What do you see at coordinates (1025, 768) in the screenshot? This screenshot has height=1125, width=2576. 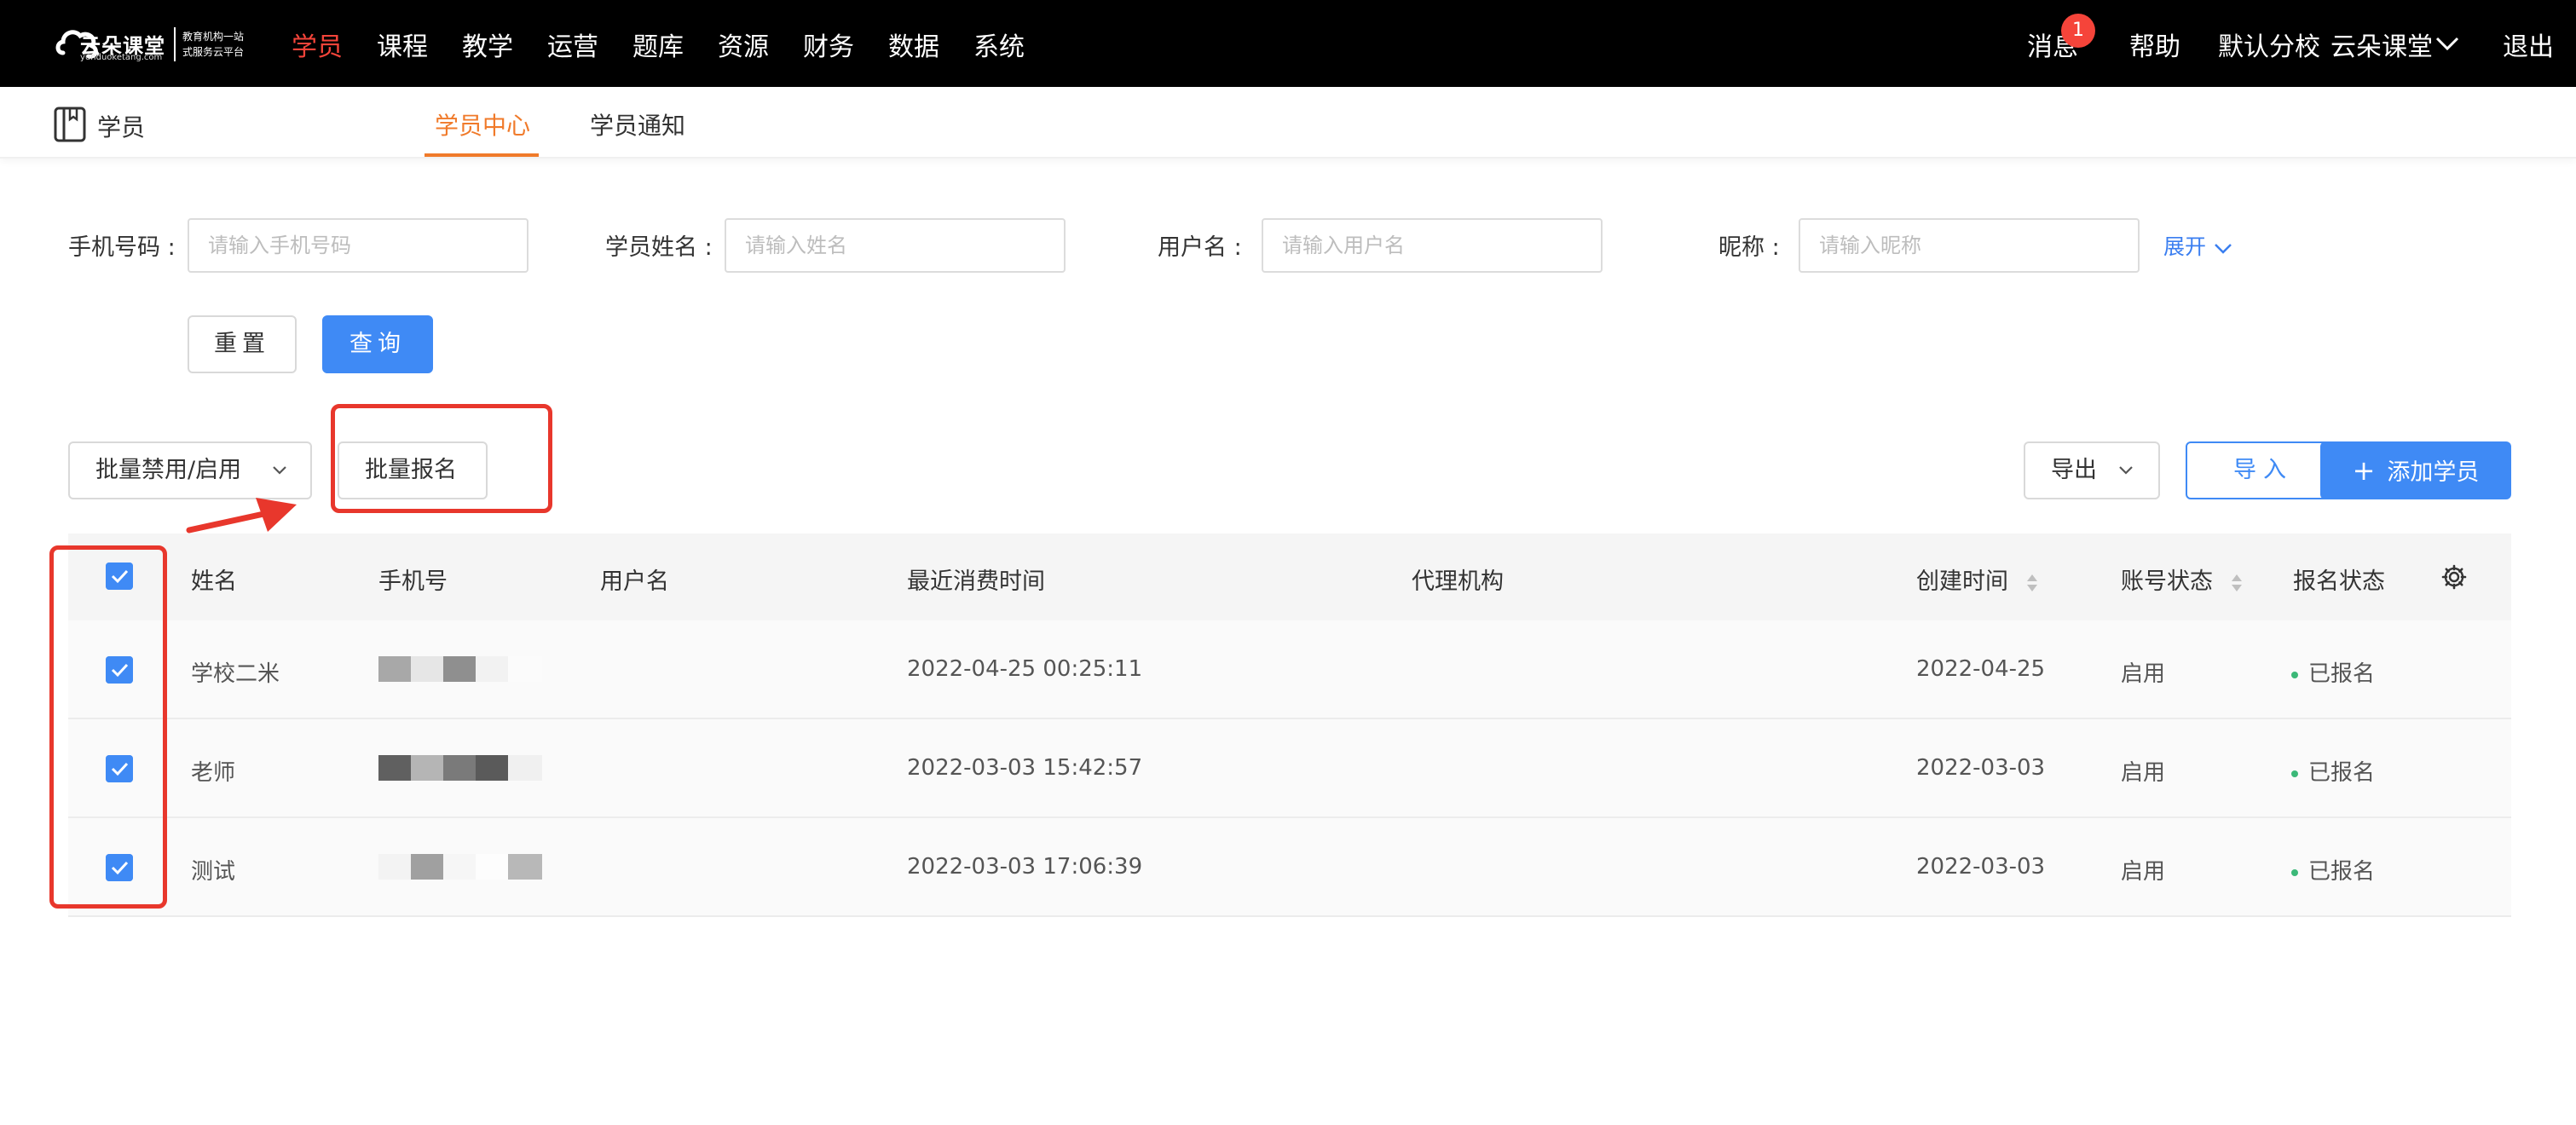 I see `cell-last-purchase: 2022-03-03 15:42:57` at bounding box center [1025, 768].